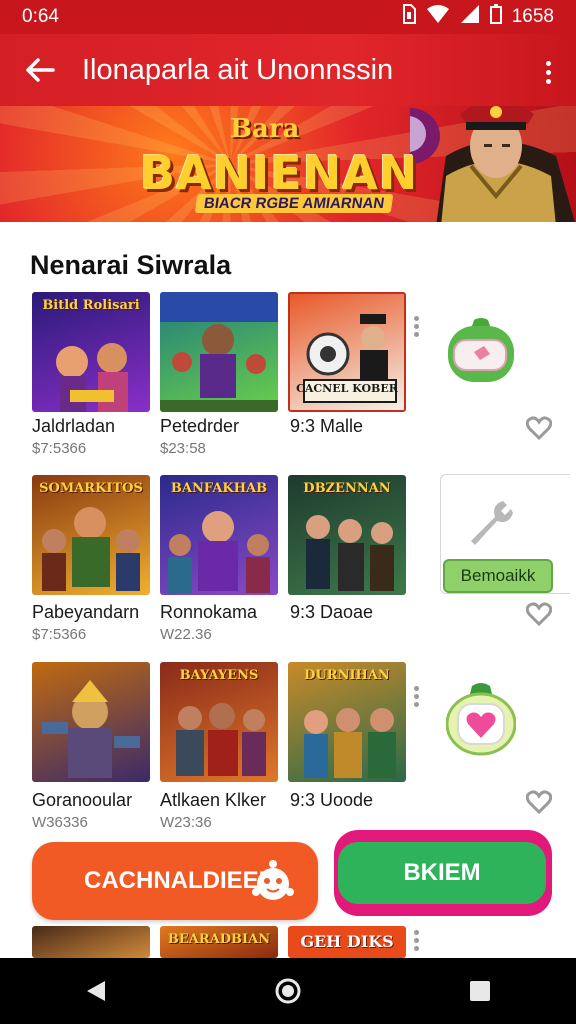  What do you see at coordinates (265, 129) in the screenshot?
I see `banner-small-text: Bara` at bounding box center [265, 129].